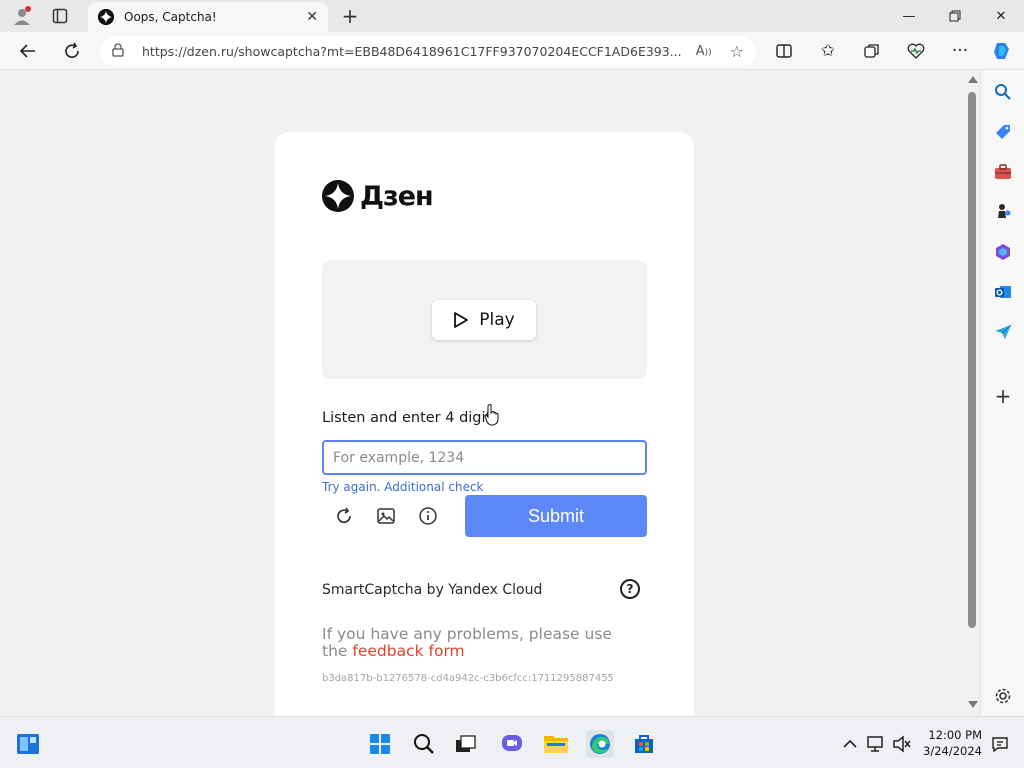  I want to click on close-window-icon: ✕, so click(1001, 16).